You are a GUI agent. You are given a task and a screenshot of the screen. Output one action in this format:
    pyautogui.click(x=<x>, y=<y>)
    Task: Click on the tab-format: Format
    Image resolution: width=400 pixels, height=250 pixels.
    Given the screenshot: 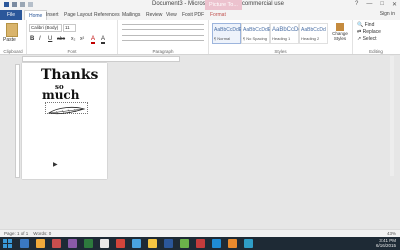 What is the action you would take?
    pyautogui.click(x=218, y=15)
    